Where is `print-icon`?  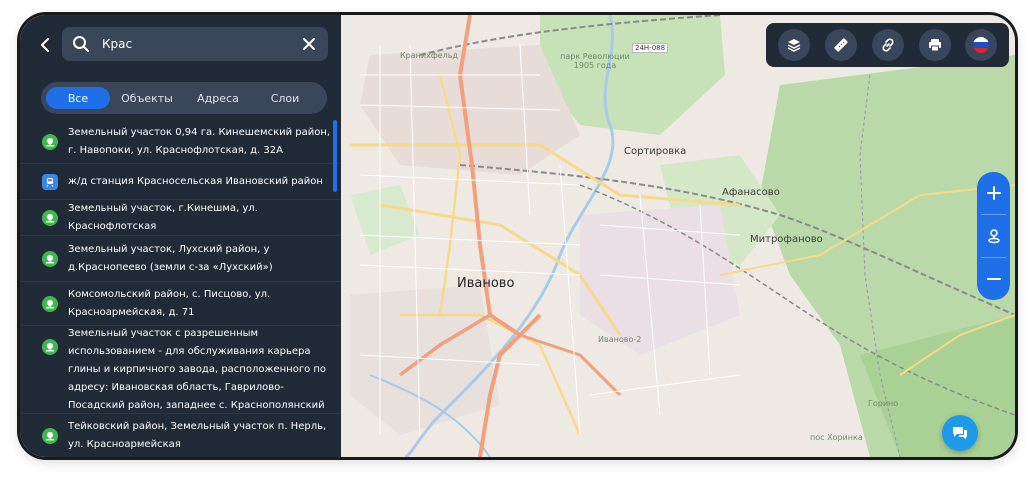
print-icon is located at coordinates (935, 45).